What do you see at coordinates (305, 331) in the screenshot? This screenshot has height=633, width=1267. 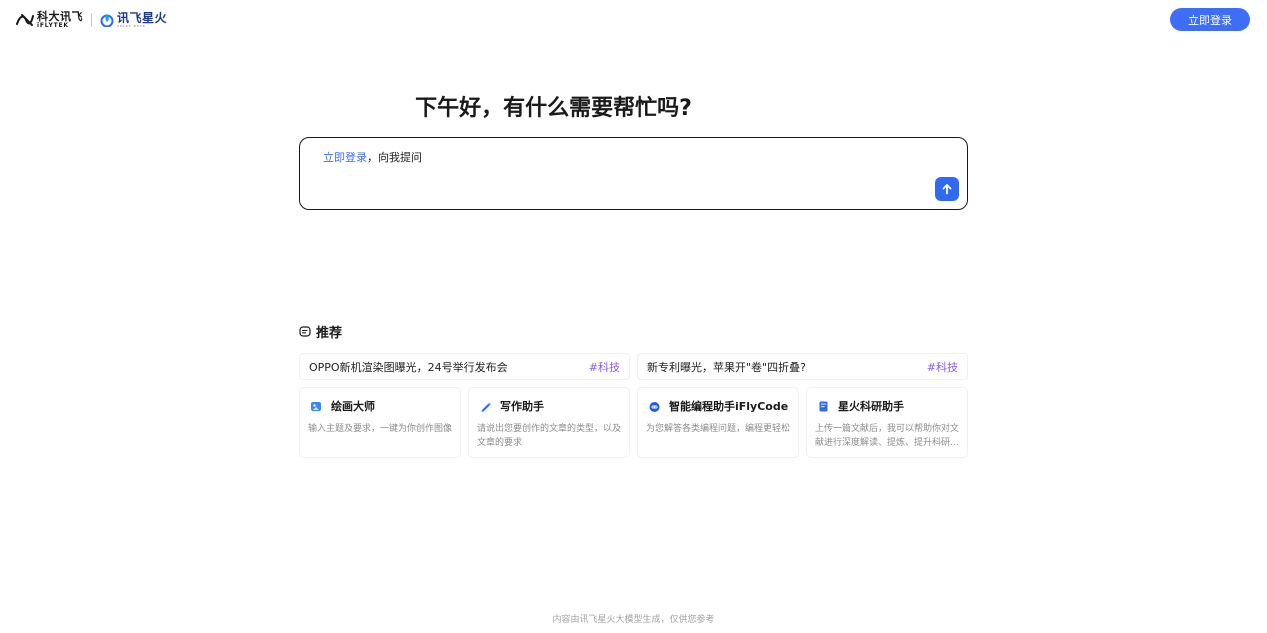 I see `recommend-icon` at bounding box center [305, 331].